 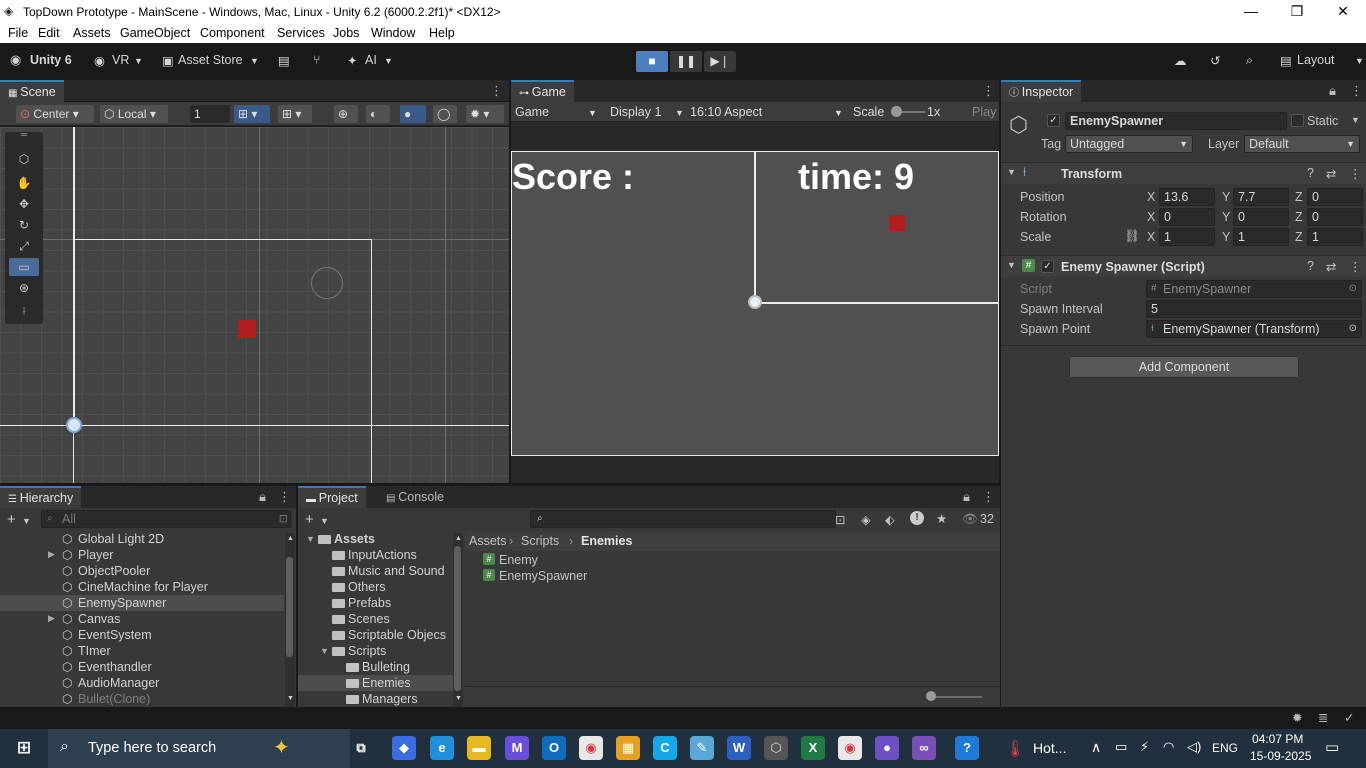 I want to click on layers-icon: ≣, so click(x=1323, y=717).